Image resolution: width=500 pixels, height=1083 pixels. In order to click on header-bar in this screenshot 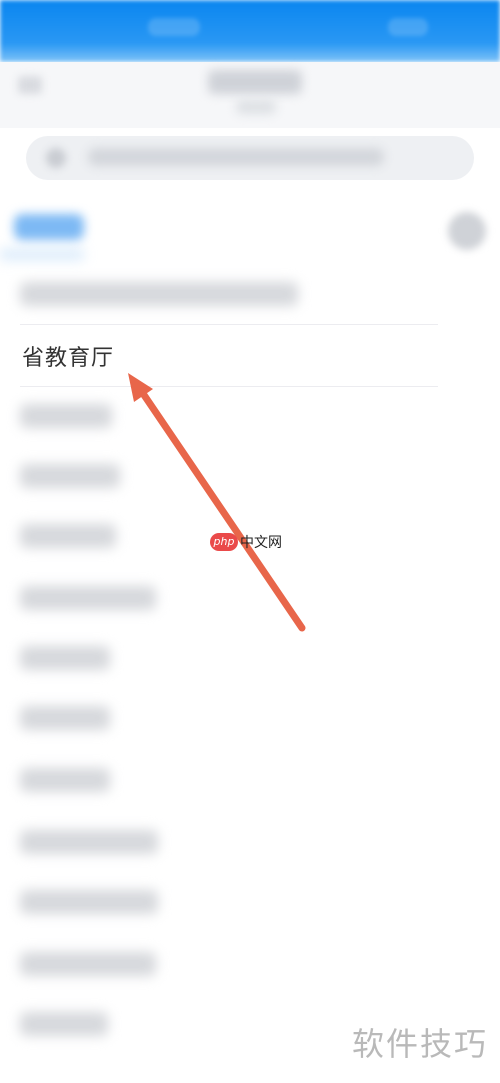, I will do `click(250, 95)`.